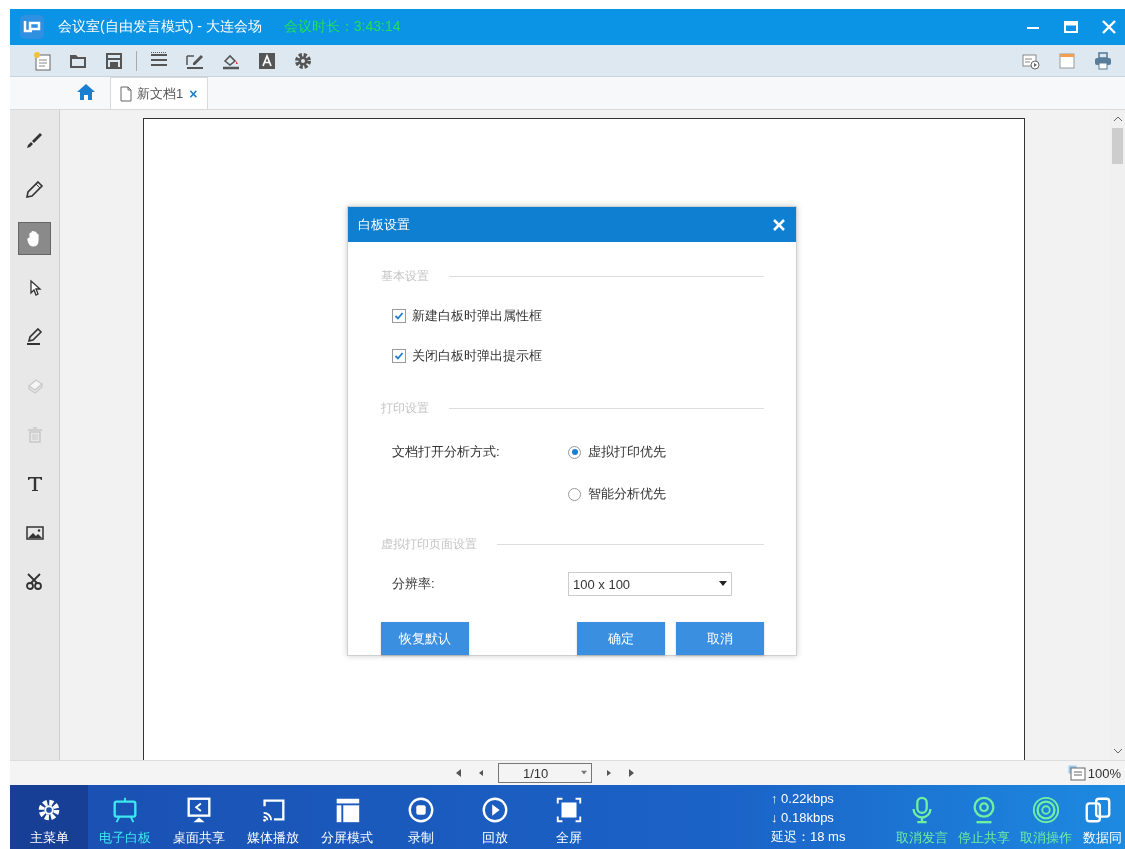  What do you see at coordinates (477, 356) in the screenshot?
I see `checkbox-label: 关闭白板时弹出提示框` at bounding box center [477, 356].